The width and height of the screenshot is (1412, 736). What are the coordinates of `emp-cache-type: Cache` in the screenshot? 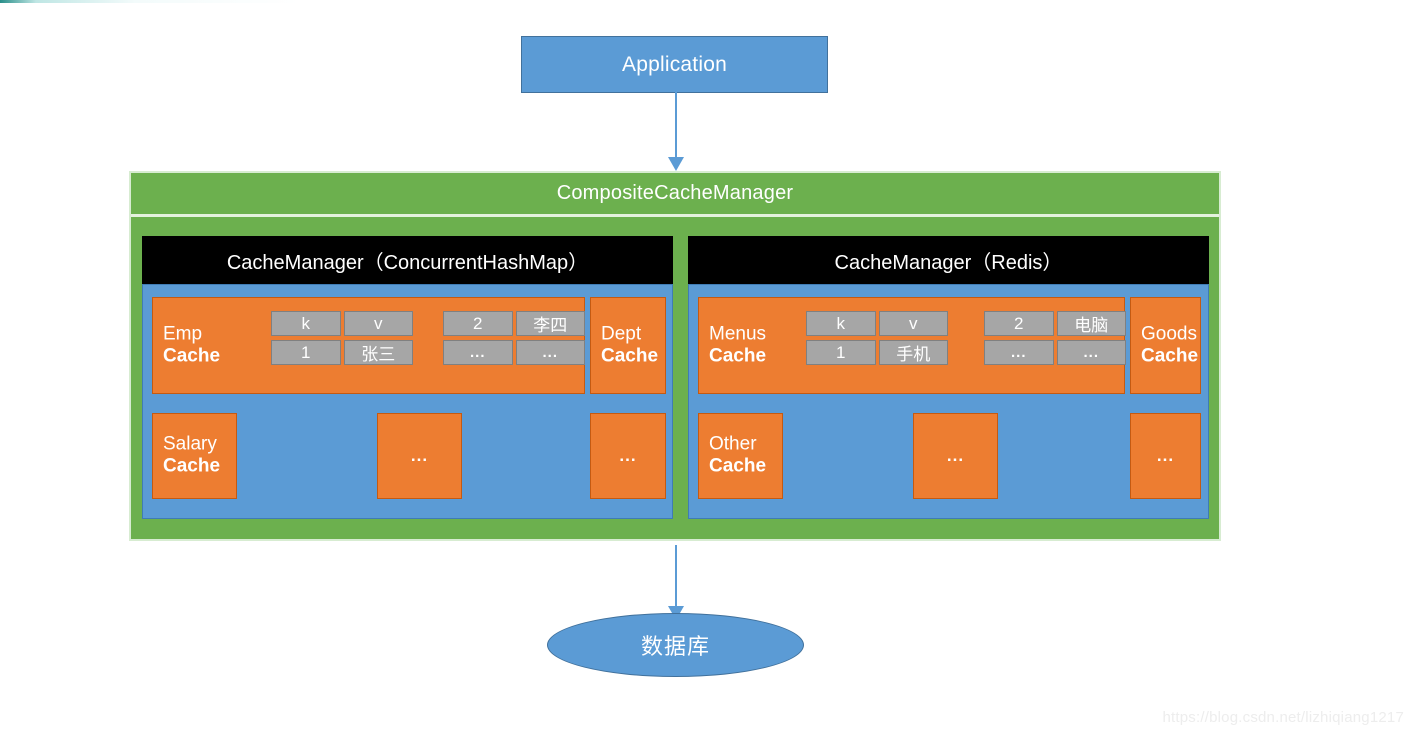 It's located at (192, 356).